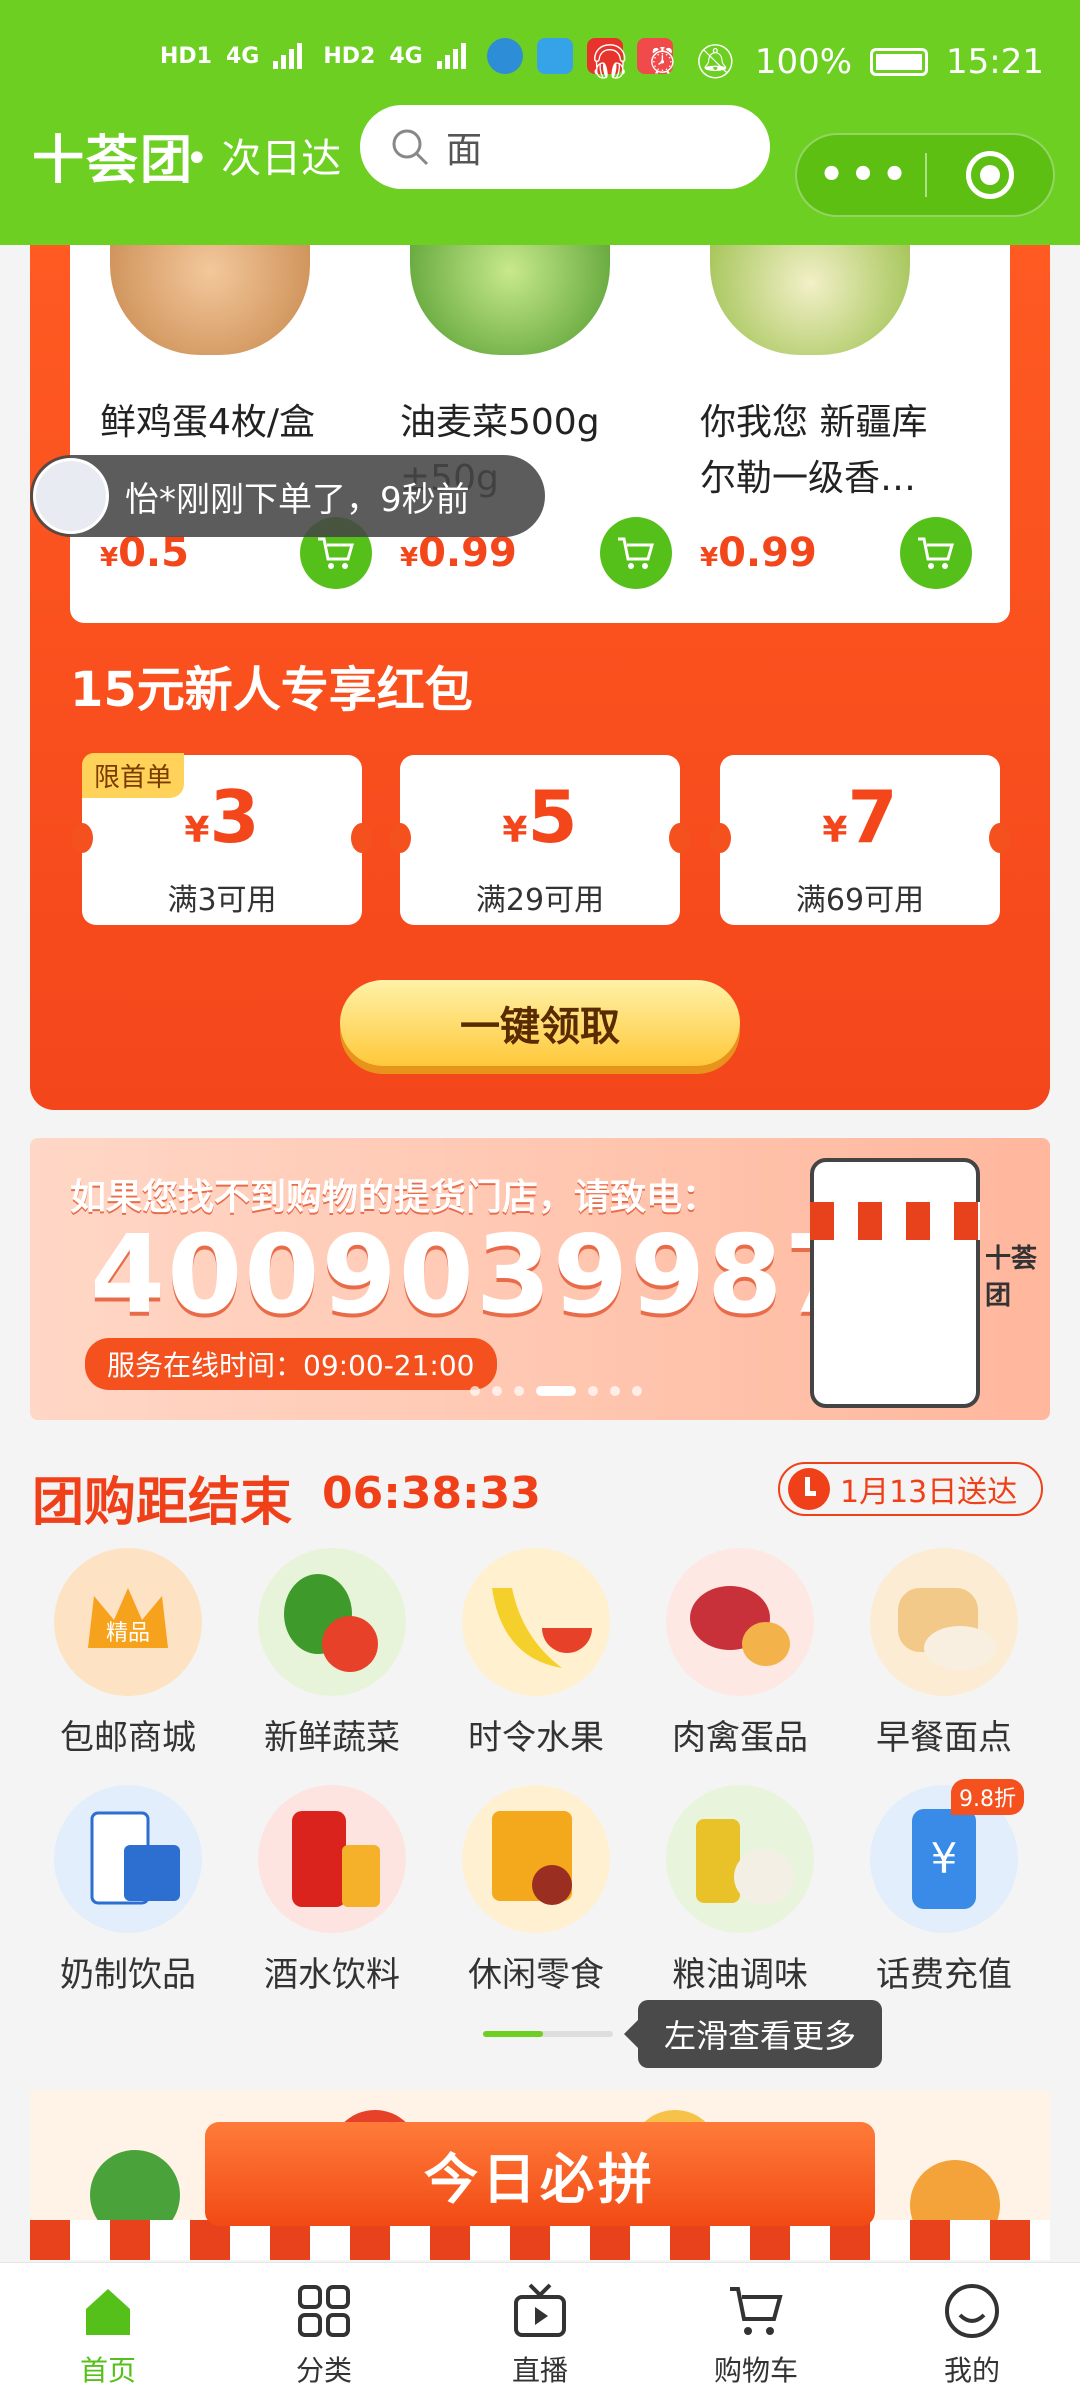 Image resolution: width=1080 pixels, height=2400 pixels. What do you see at coordinates (271, 690) in the screenshot?
I see `red-packet-title: 15元新人专享红包` at bounding box center [271, 690].